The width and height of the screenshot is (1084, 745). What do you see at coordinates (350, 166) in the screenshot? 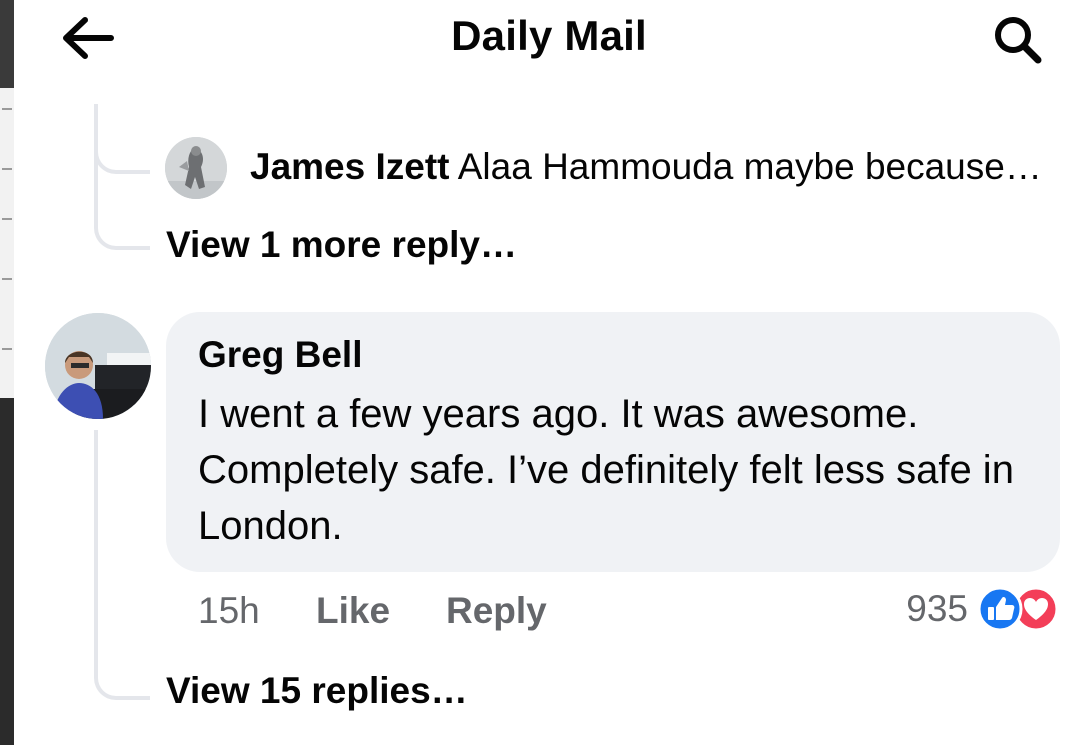
I see `reply-author: James Izett` at bounding box center [350, 166].